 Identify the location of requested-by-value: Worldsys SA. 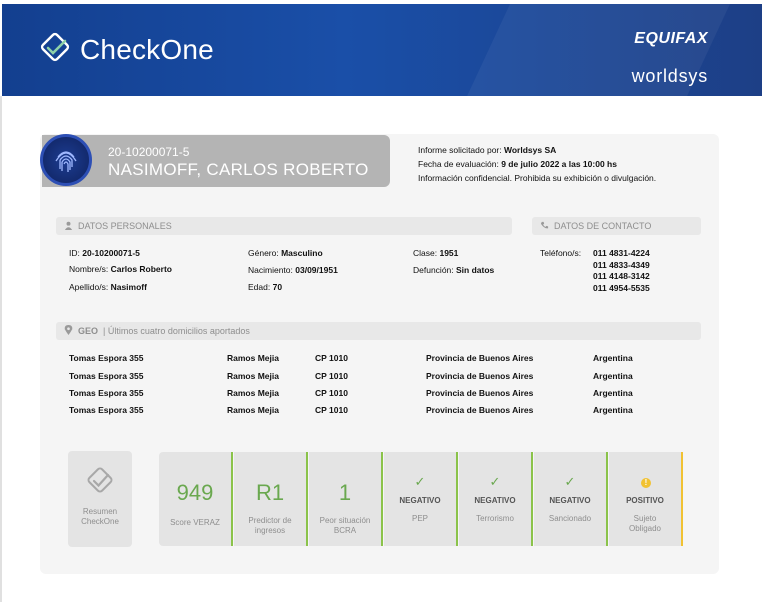
(530, 150).